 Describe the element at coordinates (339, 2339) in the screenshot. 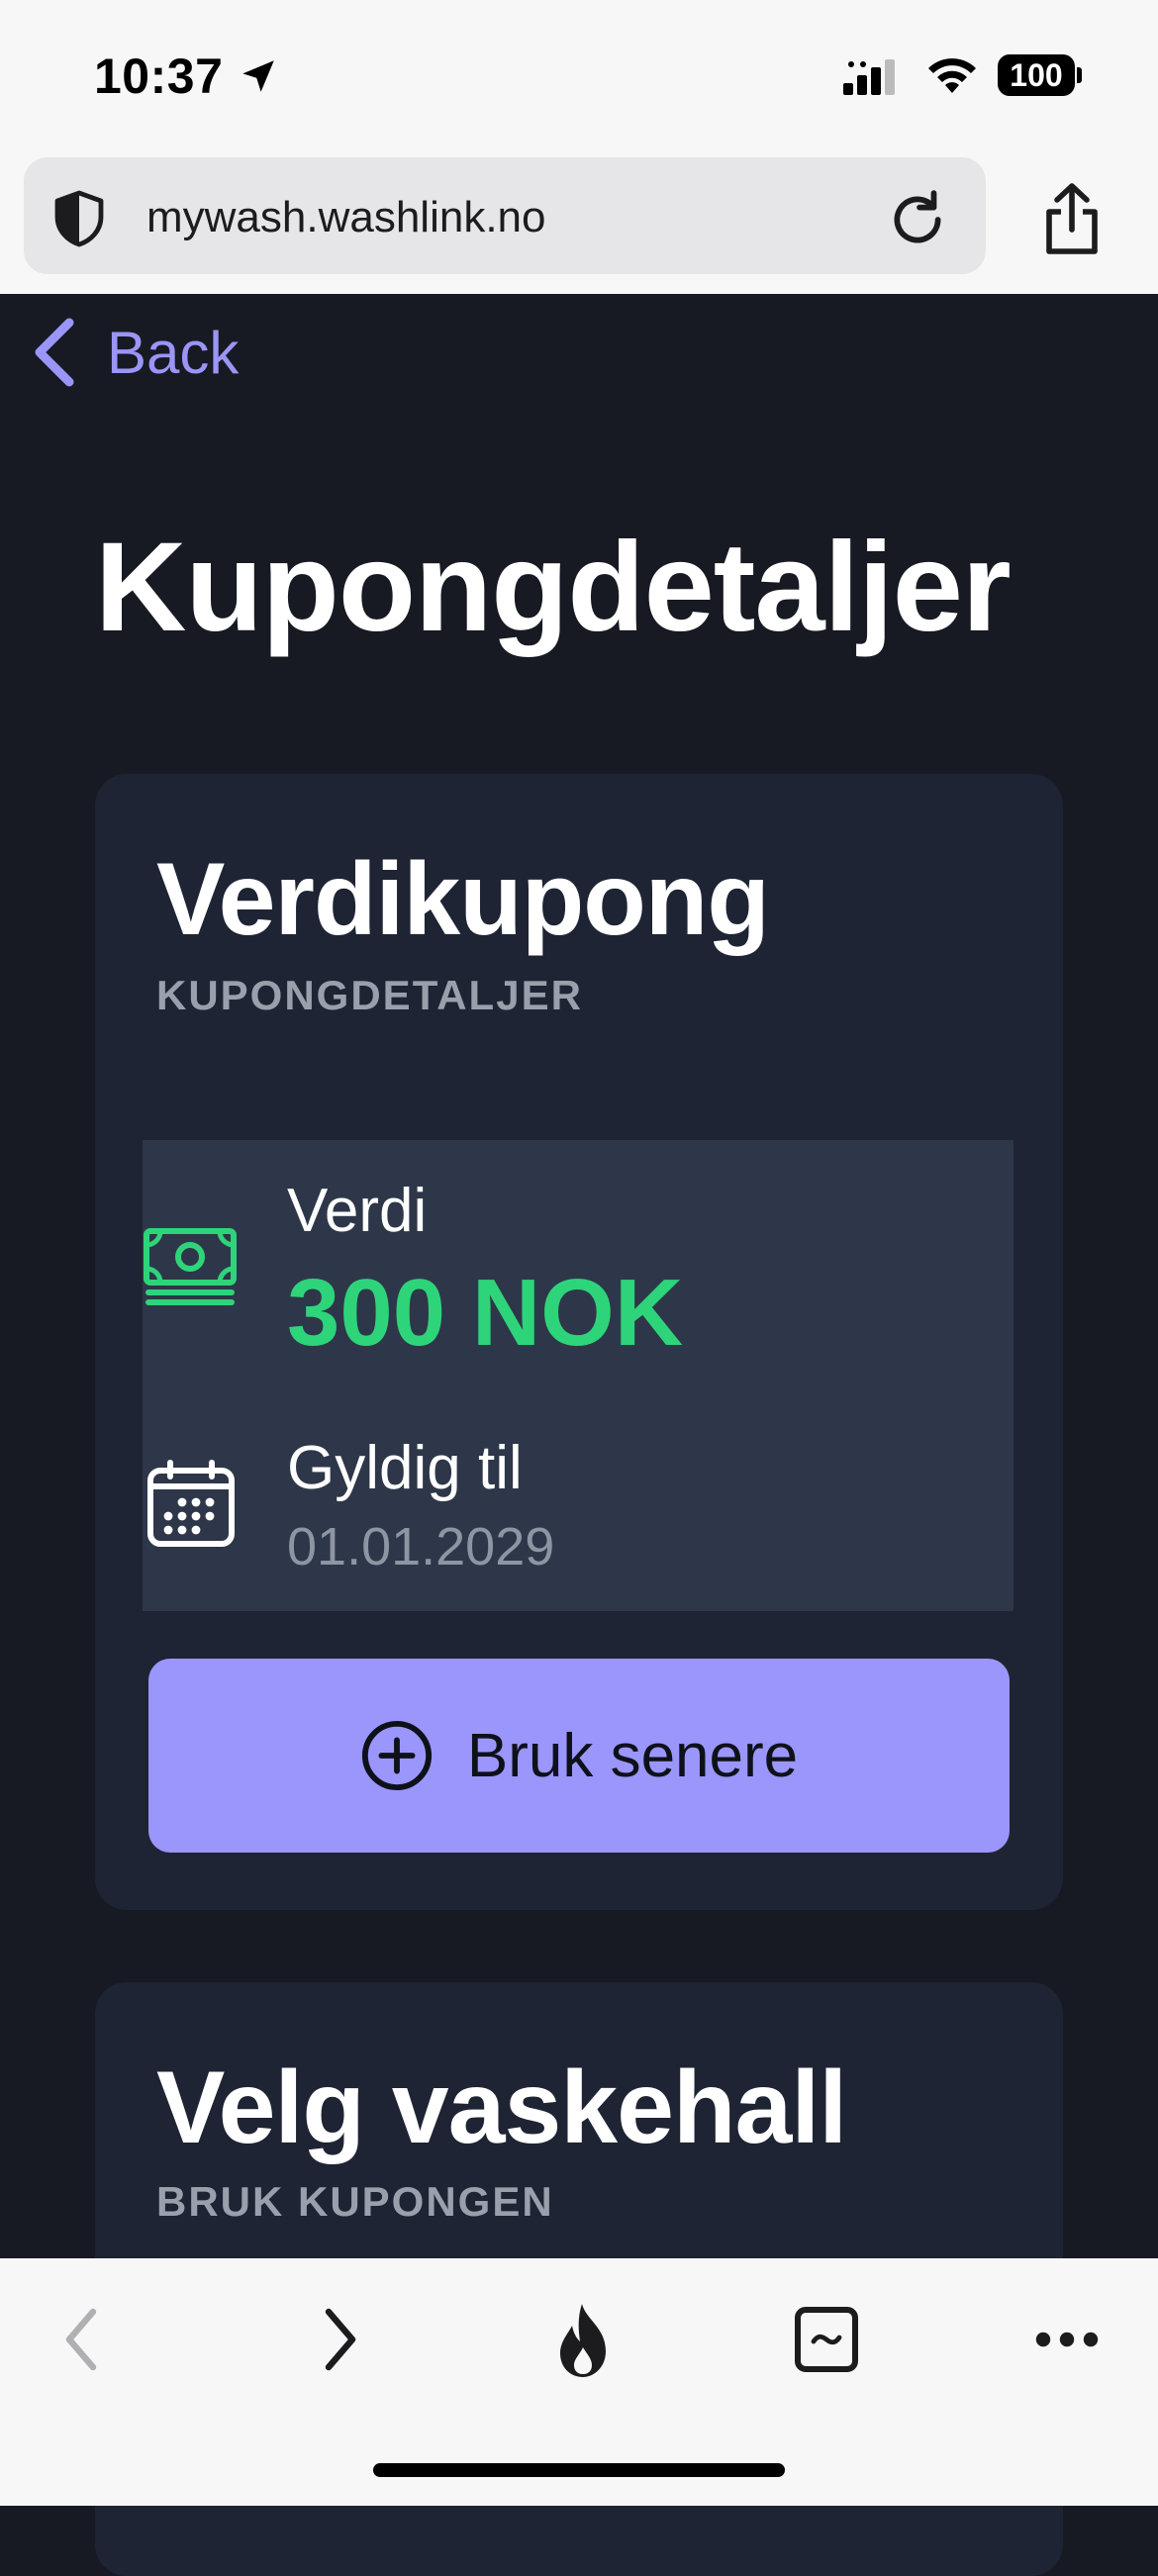

I see `forward-arrow-icon` at that location.